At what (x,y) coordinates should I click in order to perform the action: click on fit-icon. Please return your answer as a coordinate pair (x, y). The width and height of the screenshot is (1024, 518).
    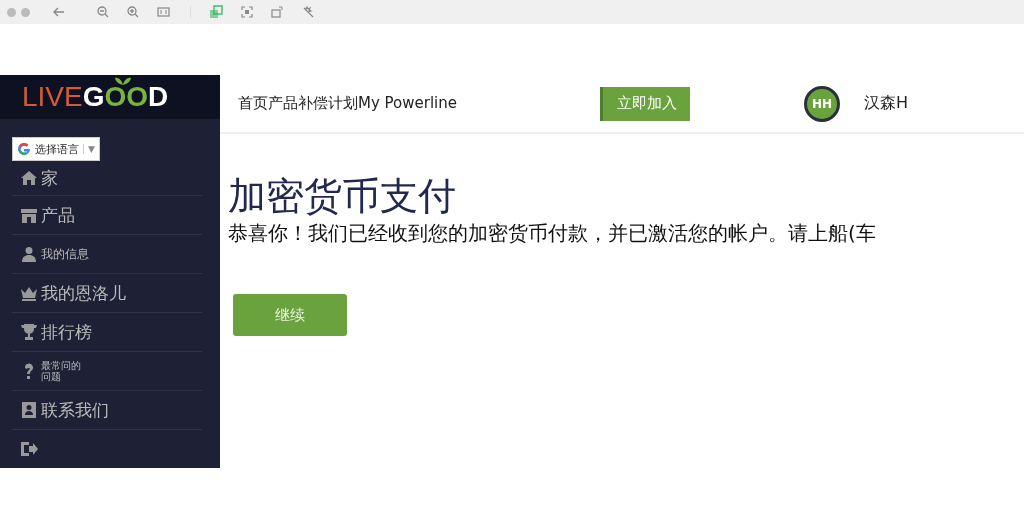
    Looking at the image, I should click on (163, 12).